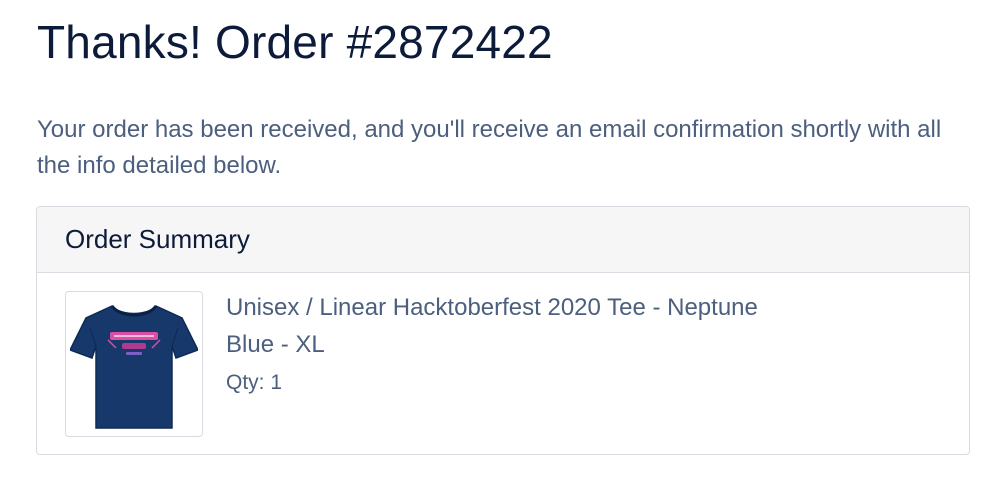  What do you see at coordinates (295, 42) in the screenshot?
I see `page-title: Thanks! Order #2872422` at bounding box center [295, 42].